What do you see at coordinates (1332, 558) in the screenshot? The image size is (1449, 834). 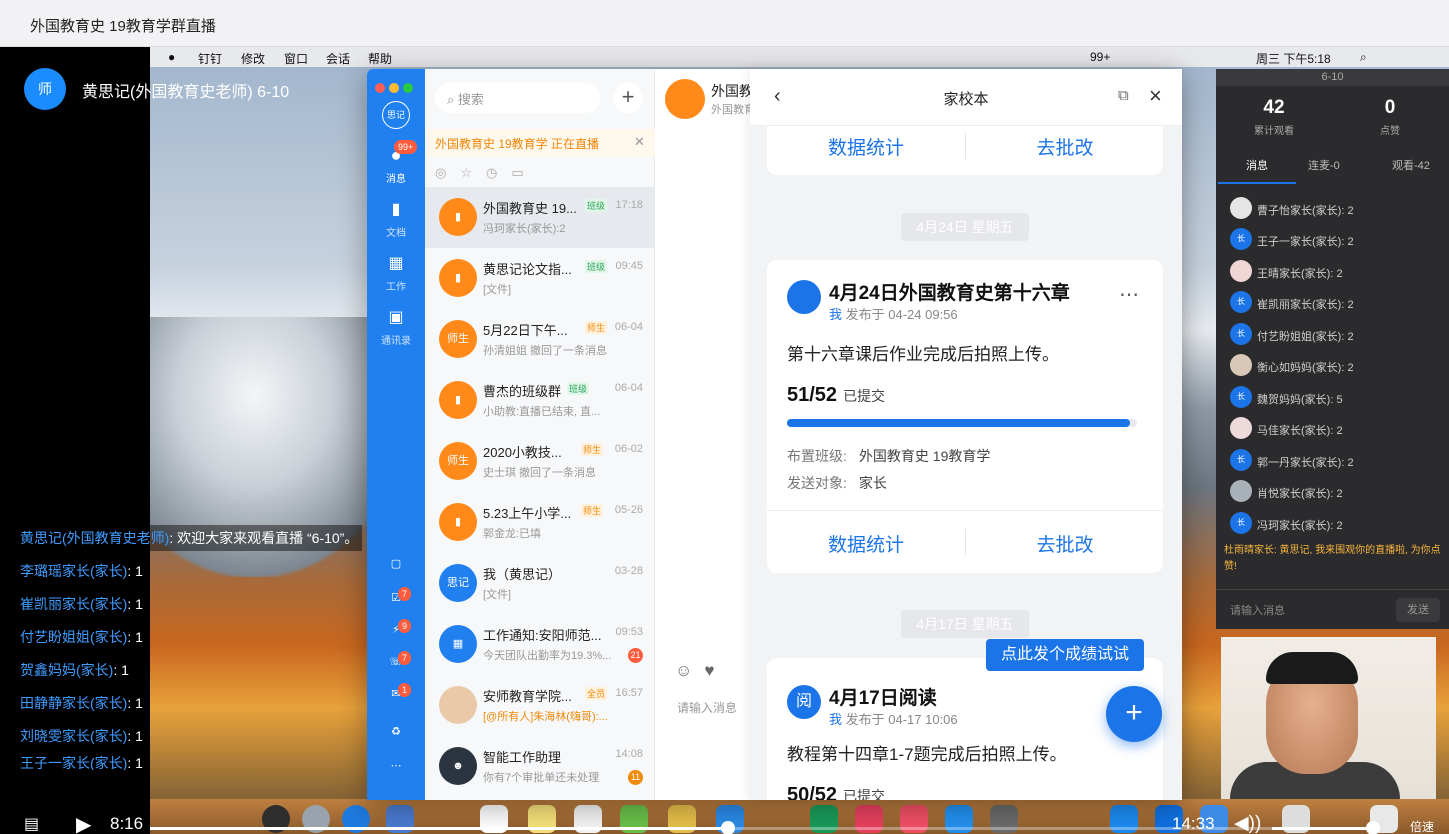 I see `like-highlight-message: 杜雨晴家长: 黄思记, 我来围观你的直播啦, 为你点赞!` at bounding box center [1332, 558].